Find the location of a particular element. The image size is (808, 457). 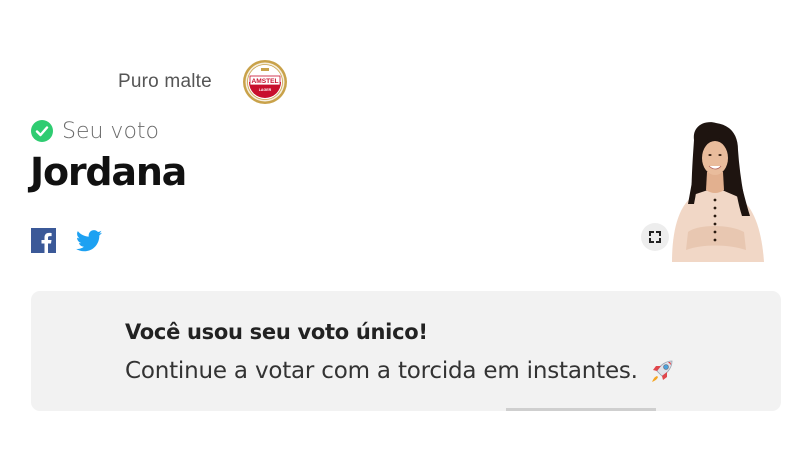

check-circle-icon is located at coordinates (42, 131).